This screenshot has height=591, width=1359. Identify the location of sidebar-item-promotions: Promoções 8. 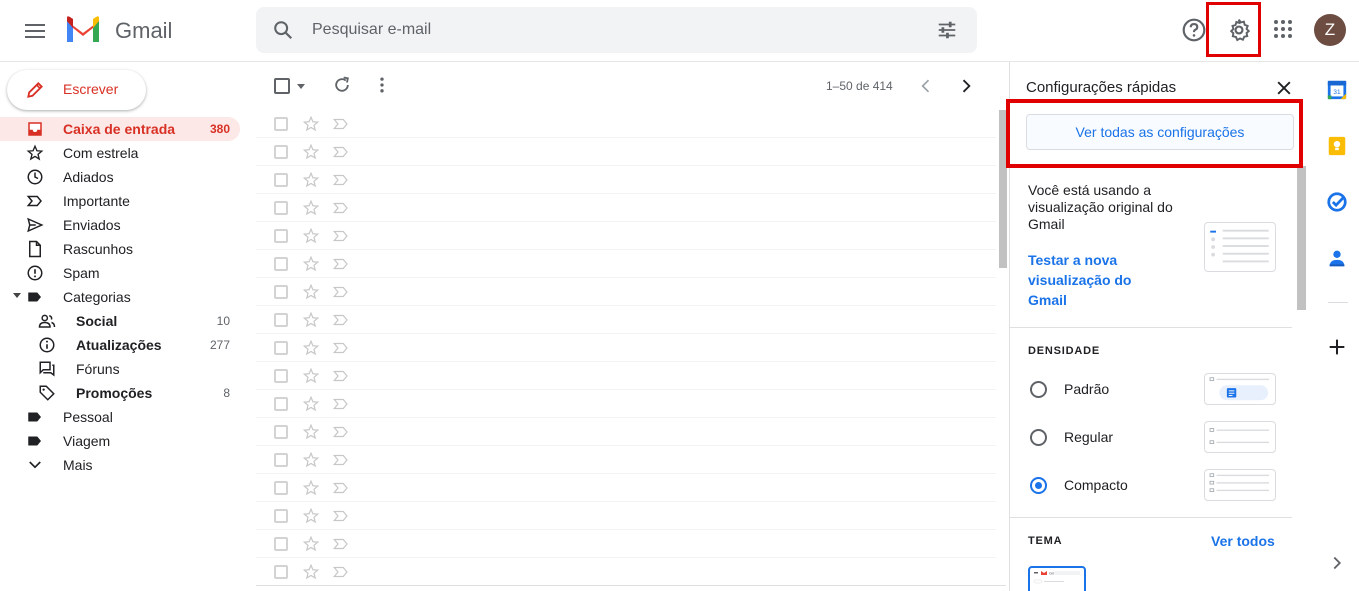
(120, 393).